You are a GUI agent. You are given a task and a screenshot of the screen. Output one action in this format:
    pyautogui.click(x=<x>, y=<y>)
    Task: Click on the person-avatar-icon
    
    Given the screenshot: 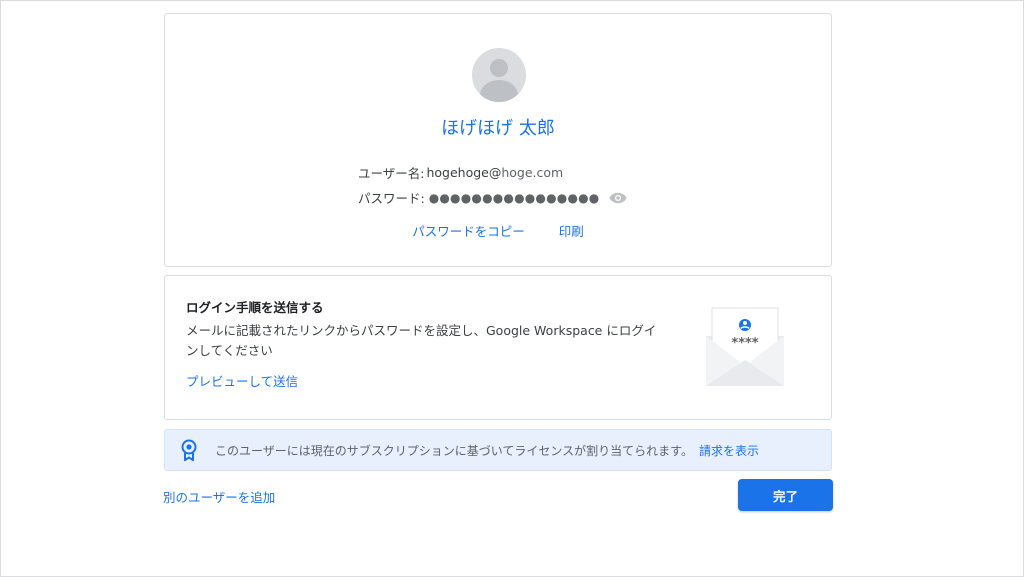 What is the action you would take?
    pyautogui.click(x=499, y=75)
    